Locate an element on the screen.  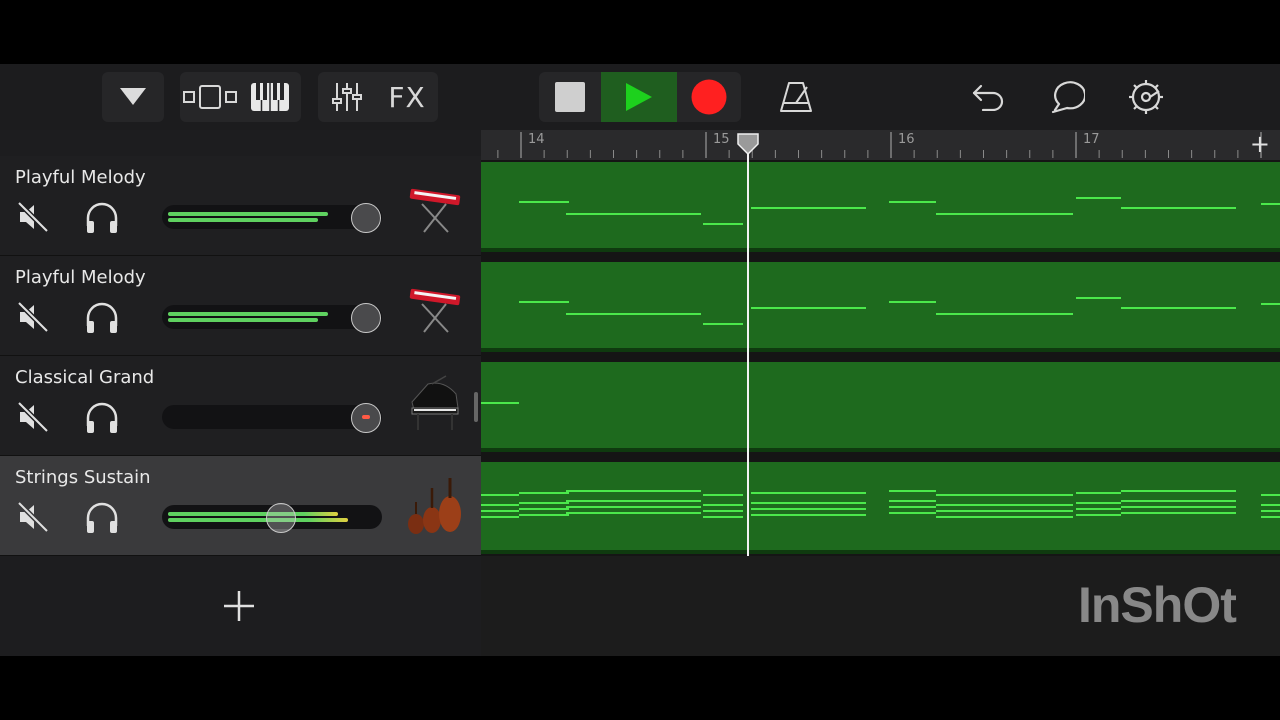
loop-icon is located at coordinates (1068, 97).